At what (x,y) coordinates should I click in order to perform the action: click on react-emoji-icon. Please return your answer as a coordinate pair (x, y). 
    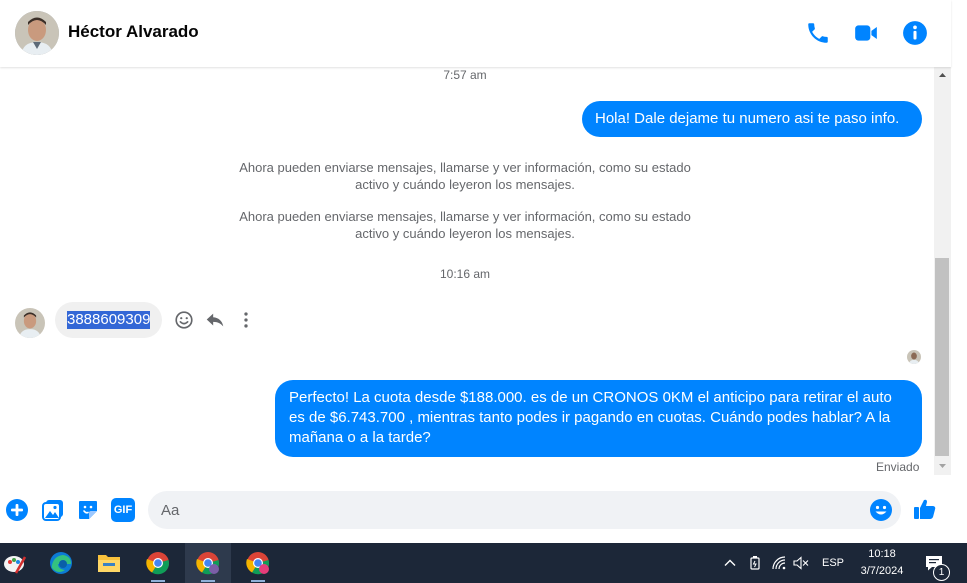
    Looking at the image, I should click on (184, 320).